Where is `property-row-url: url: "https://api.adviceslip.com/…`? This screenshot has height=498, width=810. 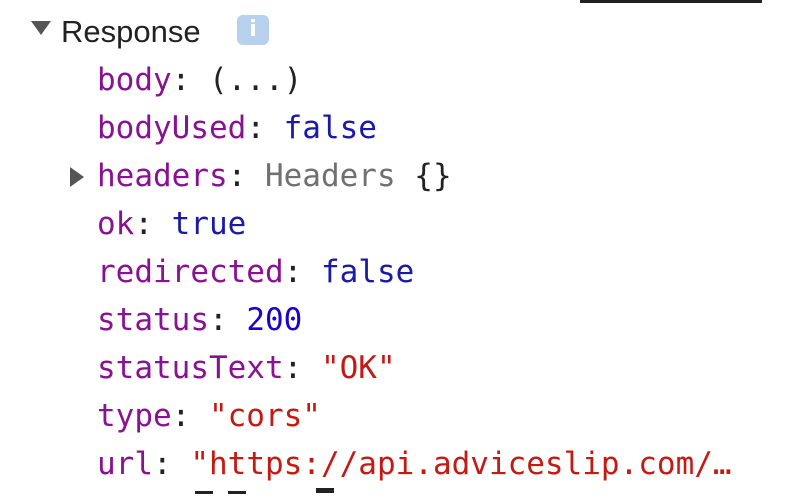
property-row-url: url: "https://api.adviceslip.com/… is located at coordinates (405, 464).